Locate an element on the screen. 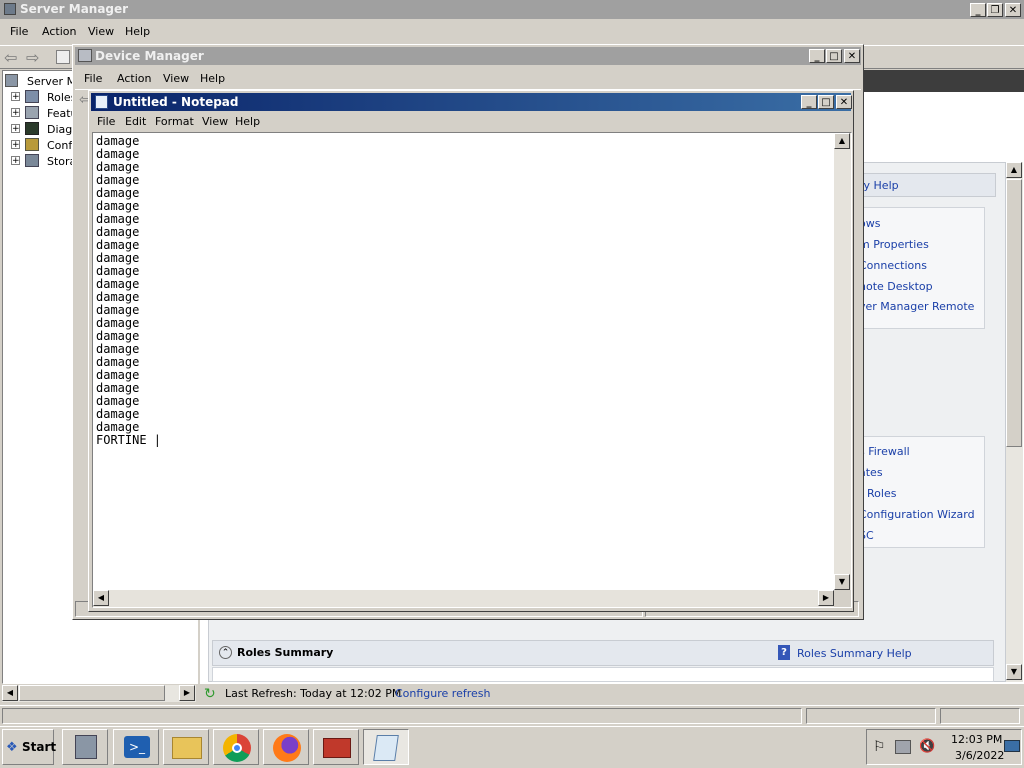  back-arrow-icon: ⇦ is located at coordinates (10, 57).